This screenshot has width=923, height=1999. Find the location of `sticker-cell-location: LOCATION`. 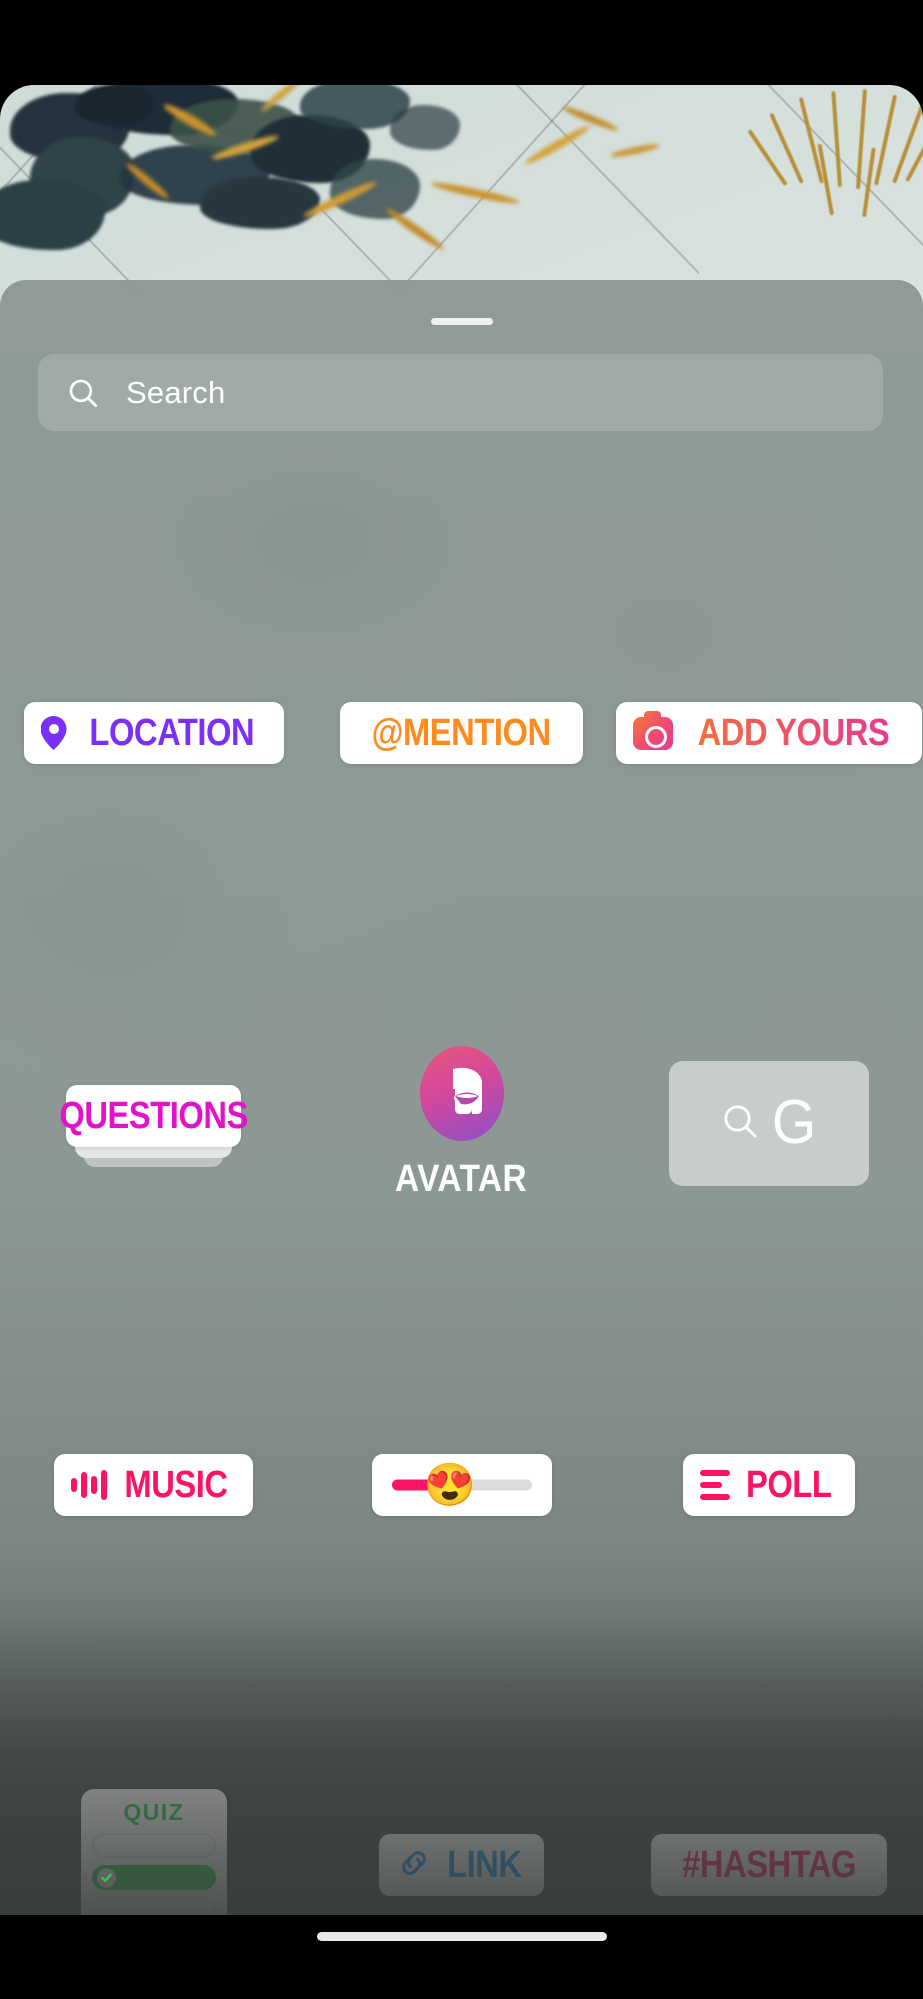

sticker-cell-location: LOCATION is located at coordinates (154, 733).